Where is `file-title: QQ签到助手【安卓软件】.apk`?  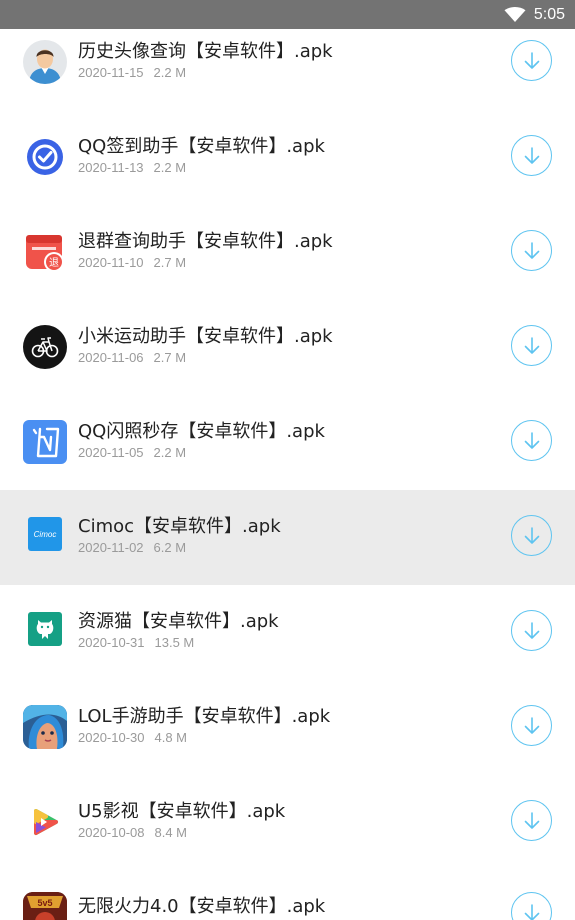
file-title: QQ签到助手【安卓软件】.apk is located at coordinates (201, 146).